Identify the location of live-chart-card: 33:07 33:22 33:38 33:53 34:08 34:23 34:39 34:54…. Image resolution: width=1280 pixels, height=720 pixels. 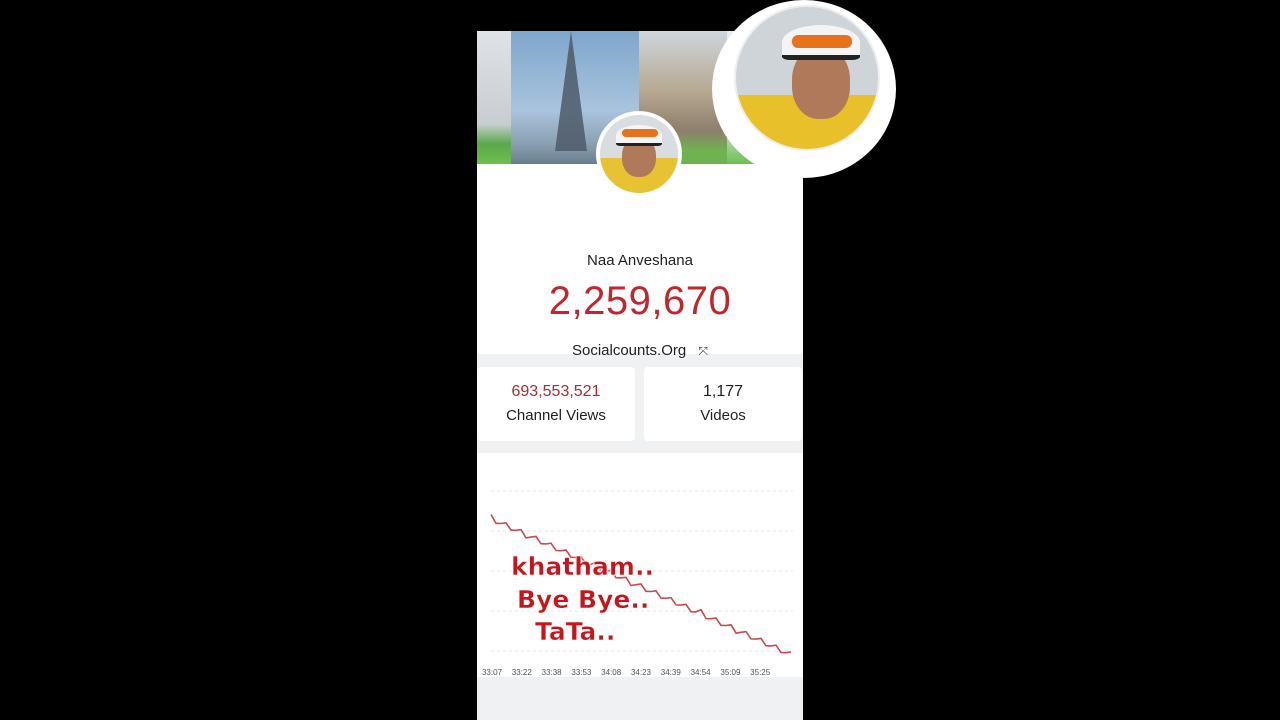
(640, 565).